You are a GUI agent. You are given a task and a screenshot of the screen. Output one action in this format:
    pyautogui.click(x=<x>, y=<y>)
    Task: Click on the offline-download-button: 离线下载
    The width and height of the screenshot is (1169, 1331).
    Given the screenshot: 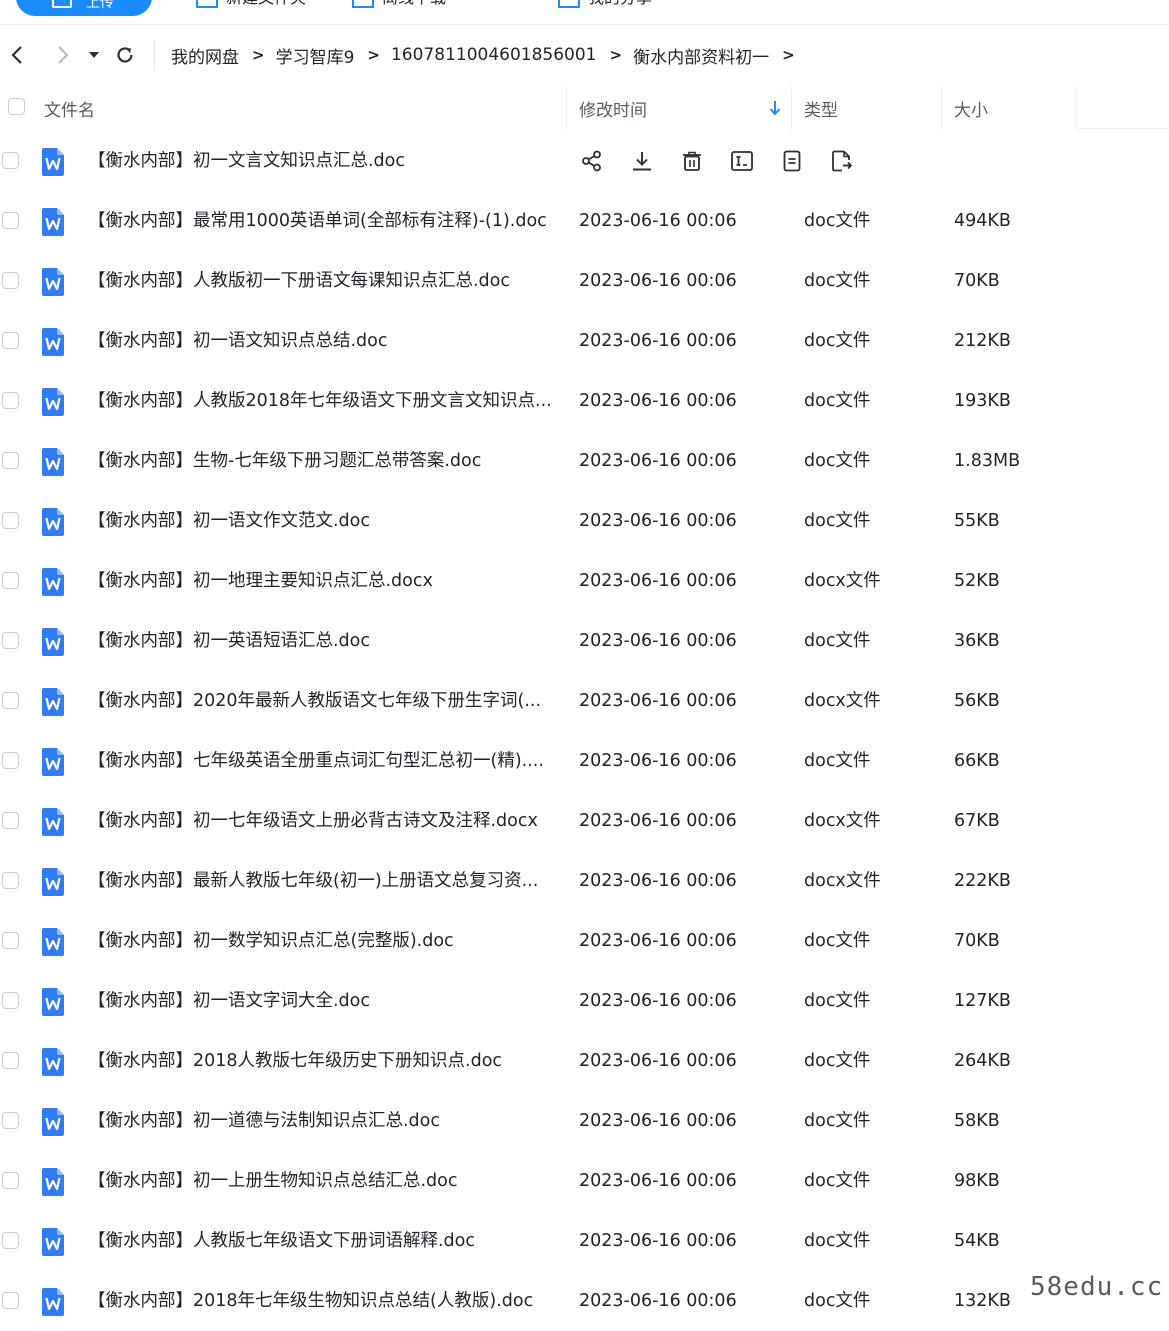 What is the action you would take?
    pyautogui.click(x=399, y=4)
    